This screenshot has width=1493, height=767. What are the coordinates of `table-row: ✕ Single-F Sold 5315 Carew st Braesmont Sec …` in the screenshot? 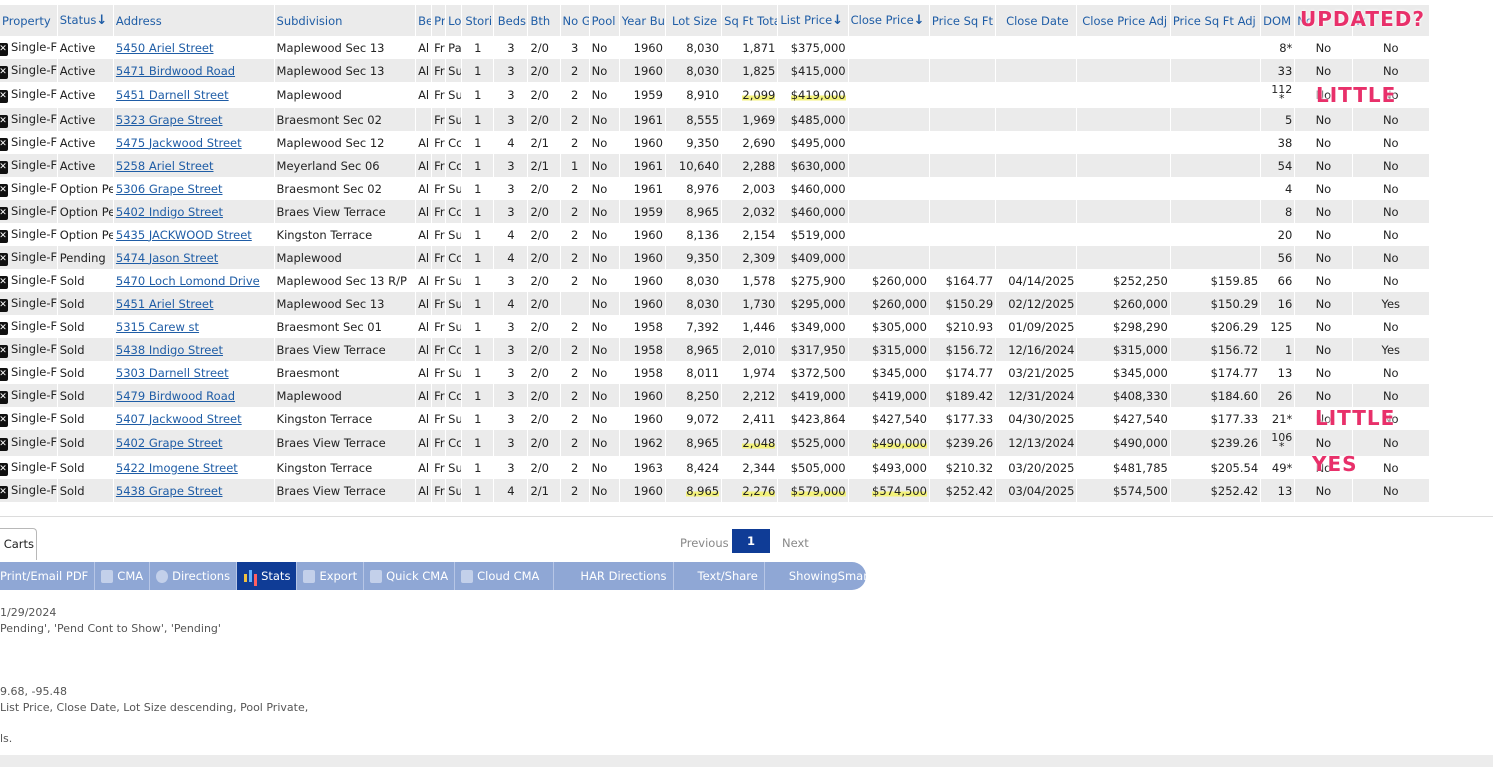 It's located at (715, 326).